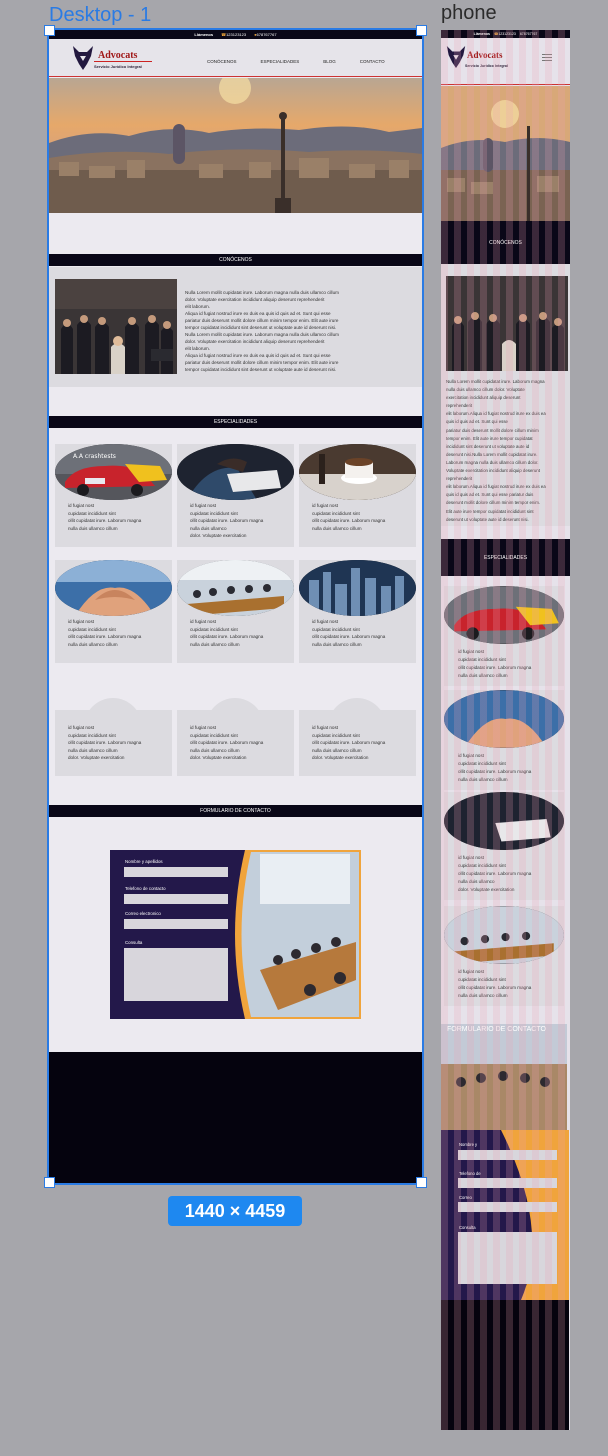  I want to click on resize-handle-top-left, so click(49, 30).